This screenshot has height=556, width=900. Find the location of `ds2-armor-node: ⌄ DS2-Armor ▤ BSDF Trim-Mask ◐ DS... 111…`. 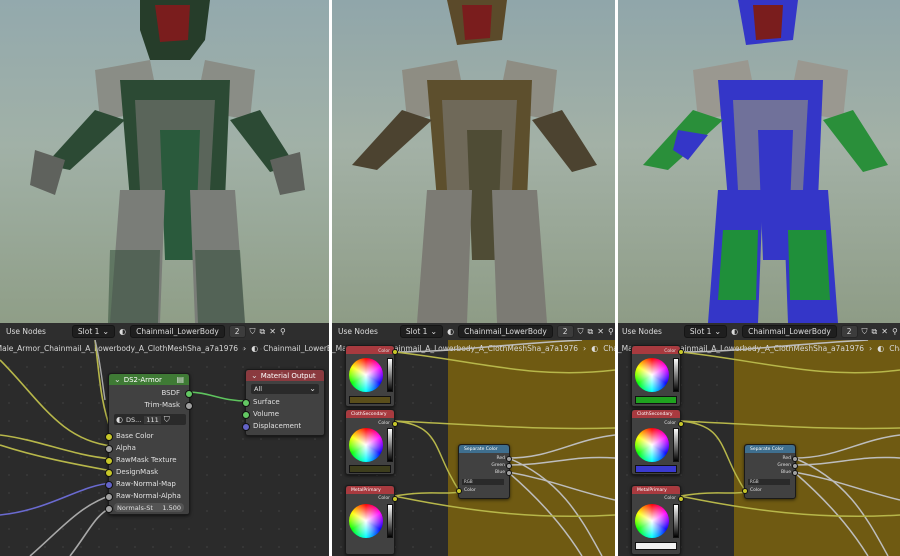

ds2-armor-node: ⌄ DS2-Armor ▤ BSDF Trim-Mask ◐ DS... 111… is located at coordinates (149, 444).